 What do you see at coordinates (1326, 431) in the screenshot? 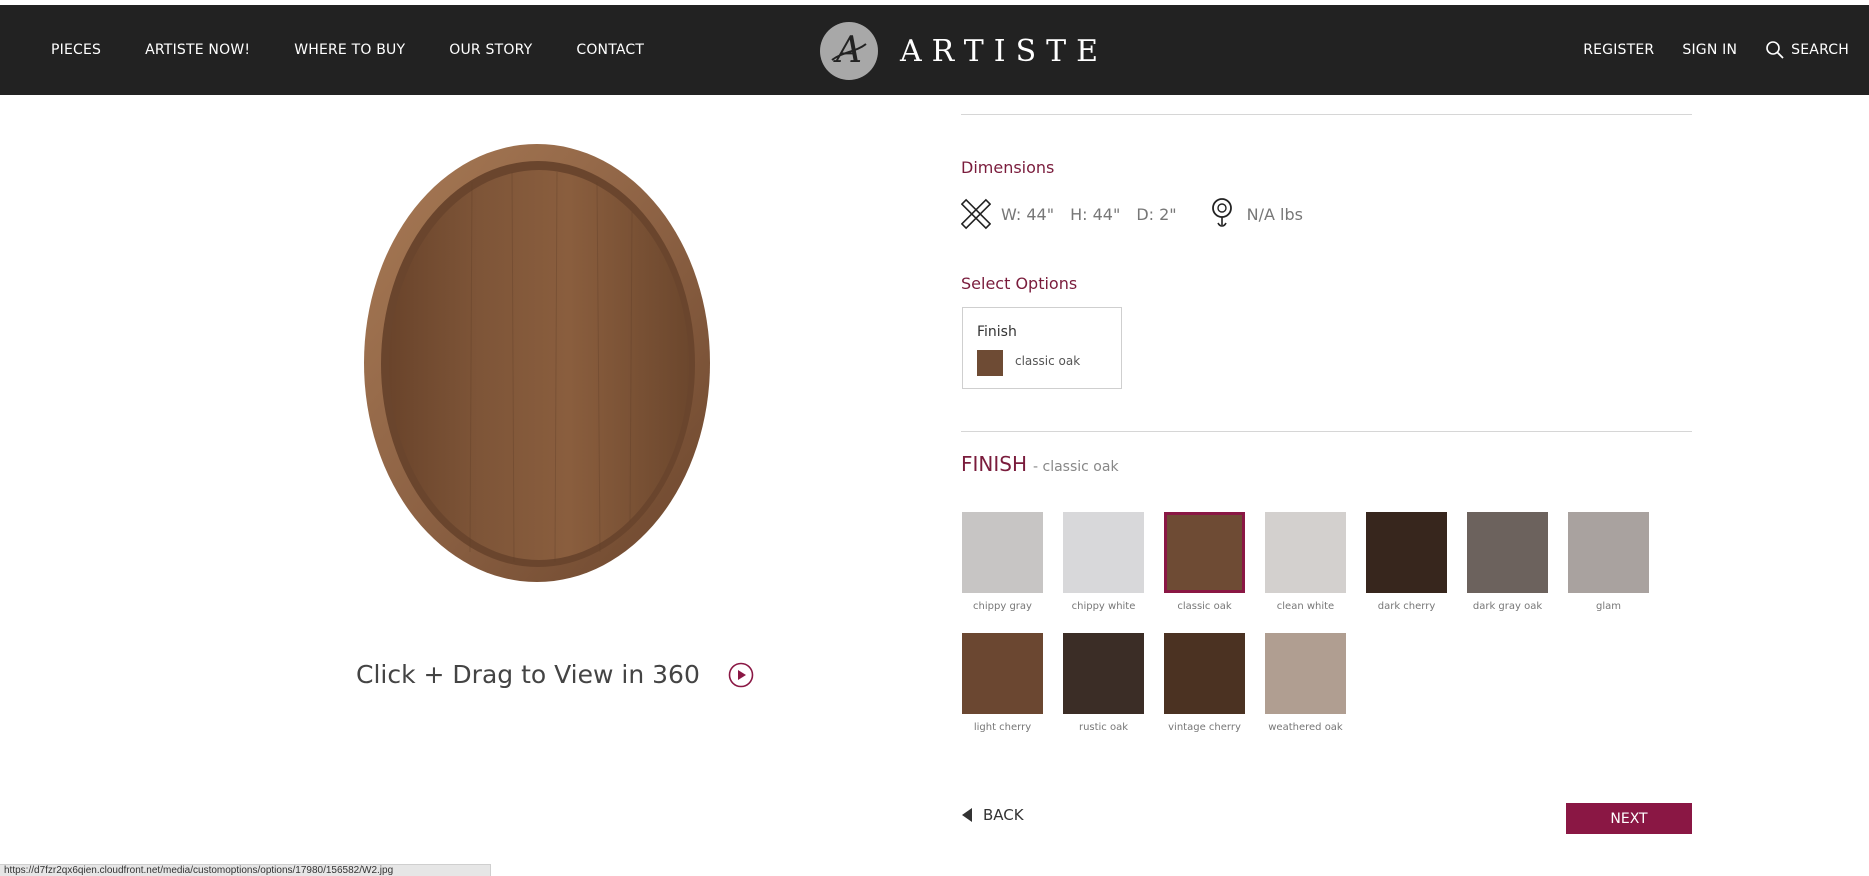
I see `divider-middle` at bounding box center [1326, 431].